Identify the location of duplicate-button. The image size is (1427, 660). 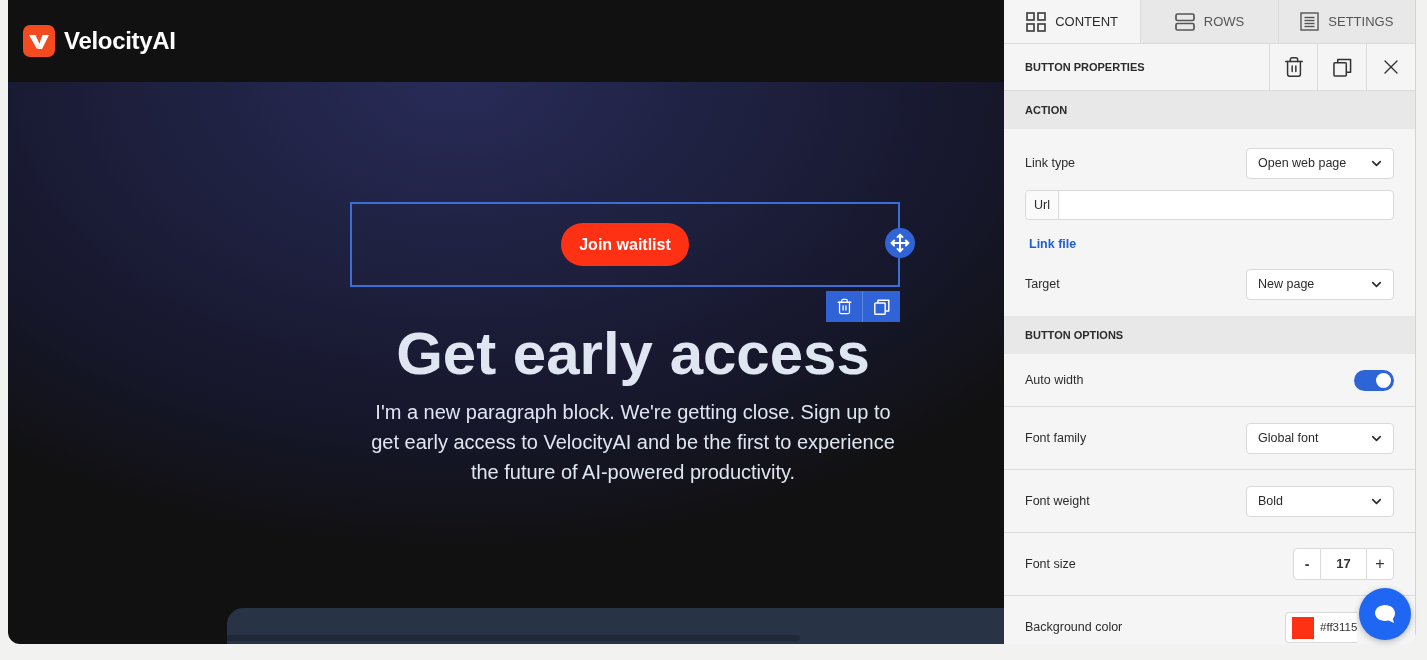
(881, 306).